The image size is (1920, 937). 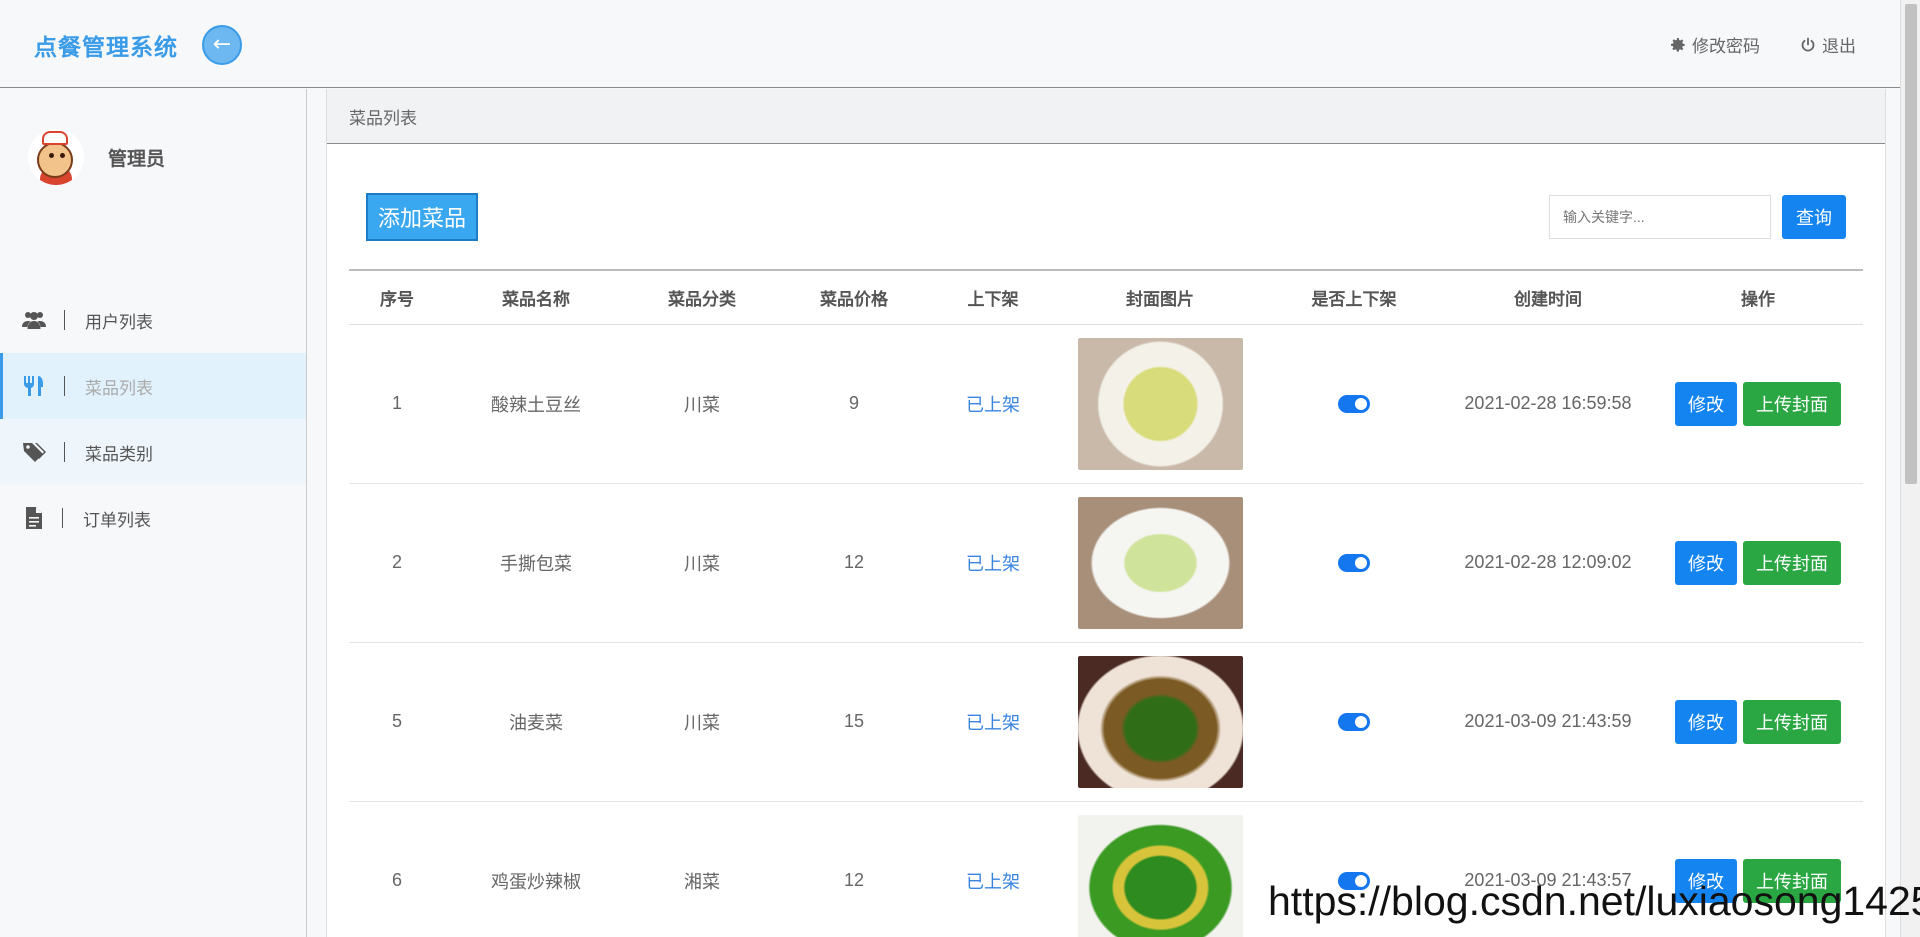 I want to click on user-name: 管理员, so click(x=137, y=158).